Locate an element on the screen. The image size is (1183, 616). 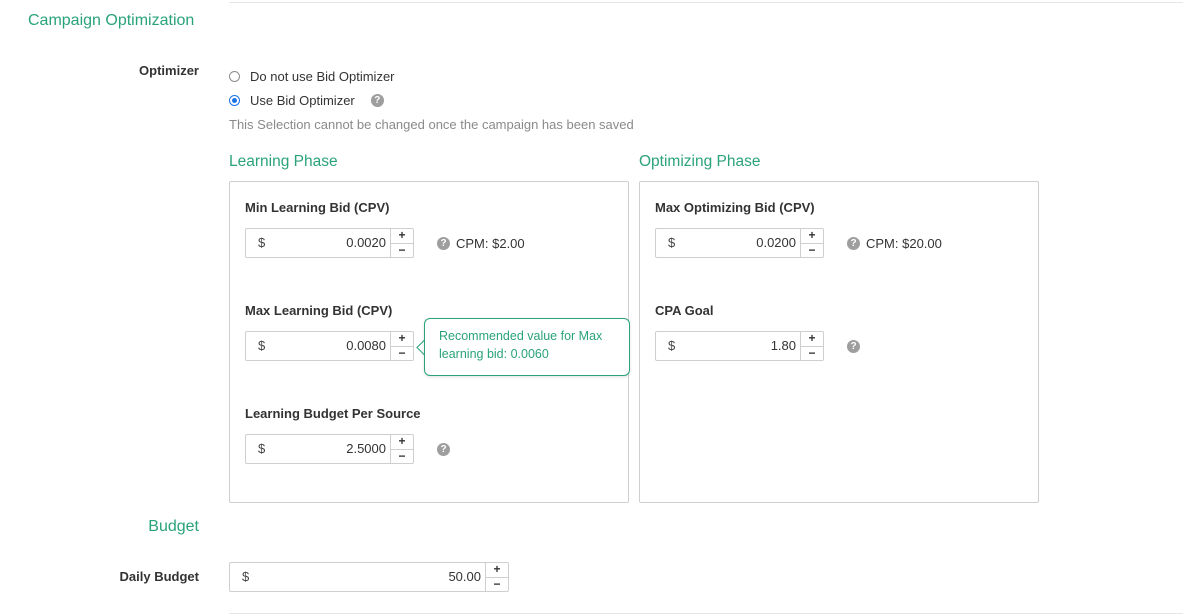
cpa-goal-value: 1.80 is located at coordinates (745, 346).